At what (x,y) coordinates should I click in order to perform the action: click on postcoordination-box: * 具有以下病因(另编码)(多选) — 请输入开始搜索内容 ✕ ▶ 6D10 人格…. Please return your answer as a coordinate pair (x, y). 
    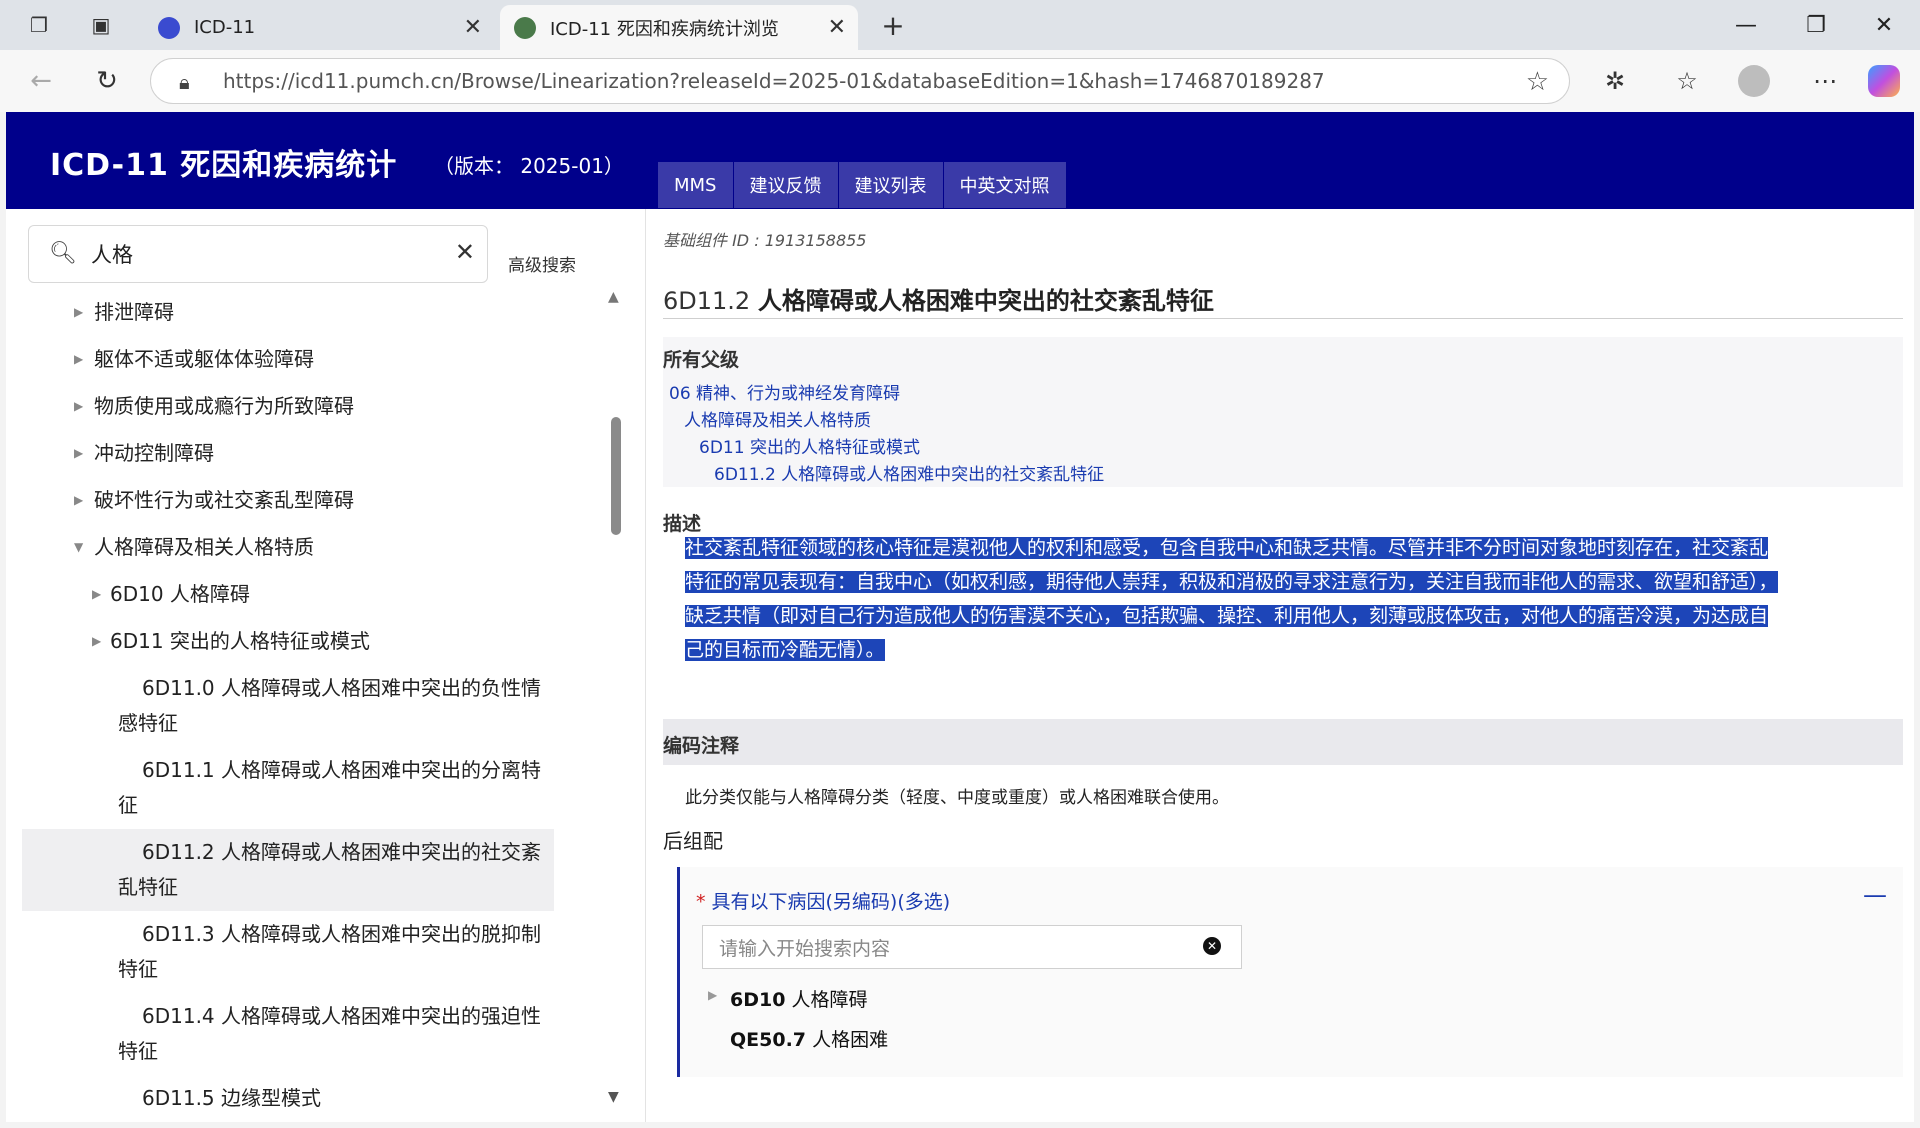
    Looking at the image, I should click on (1290, 972).